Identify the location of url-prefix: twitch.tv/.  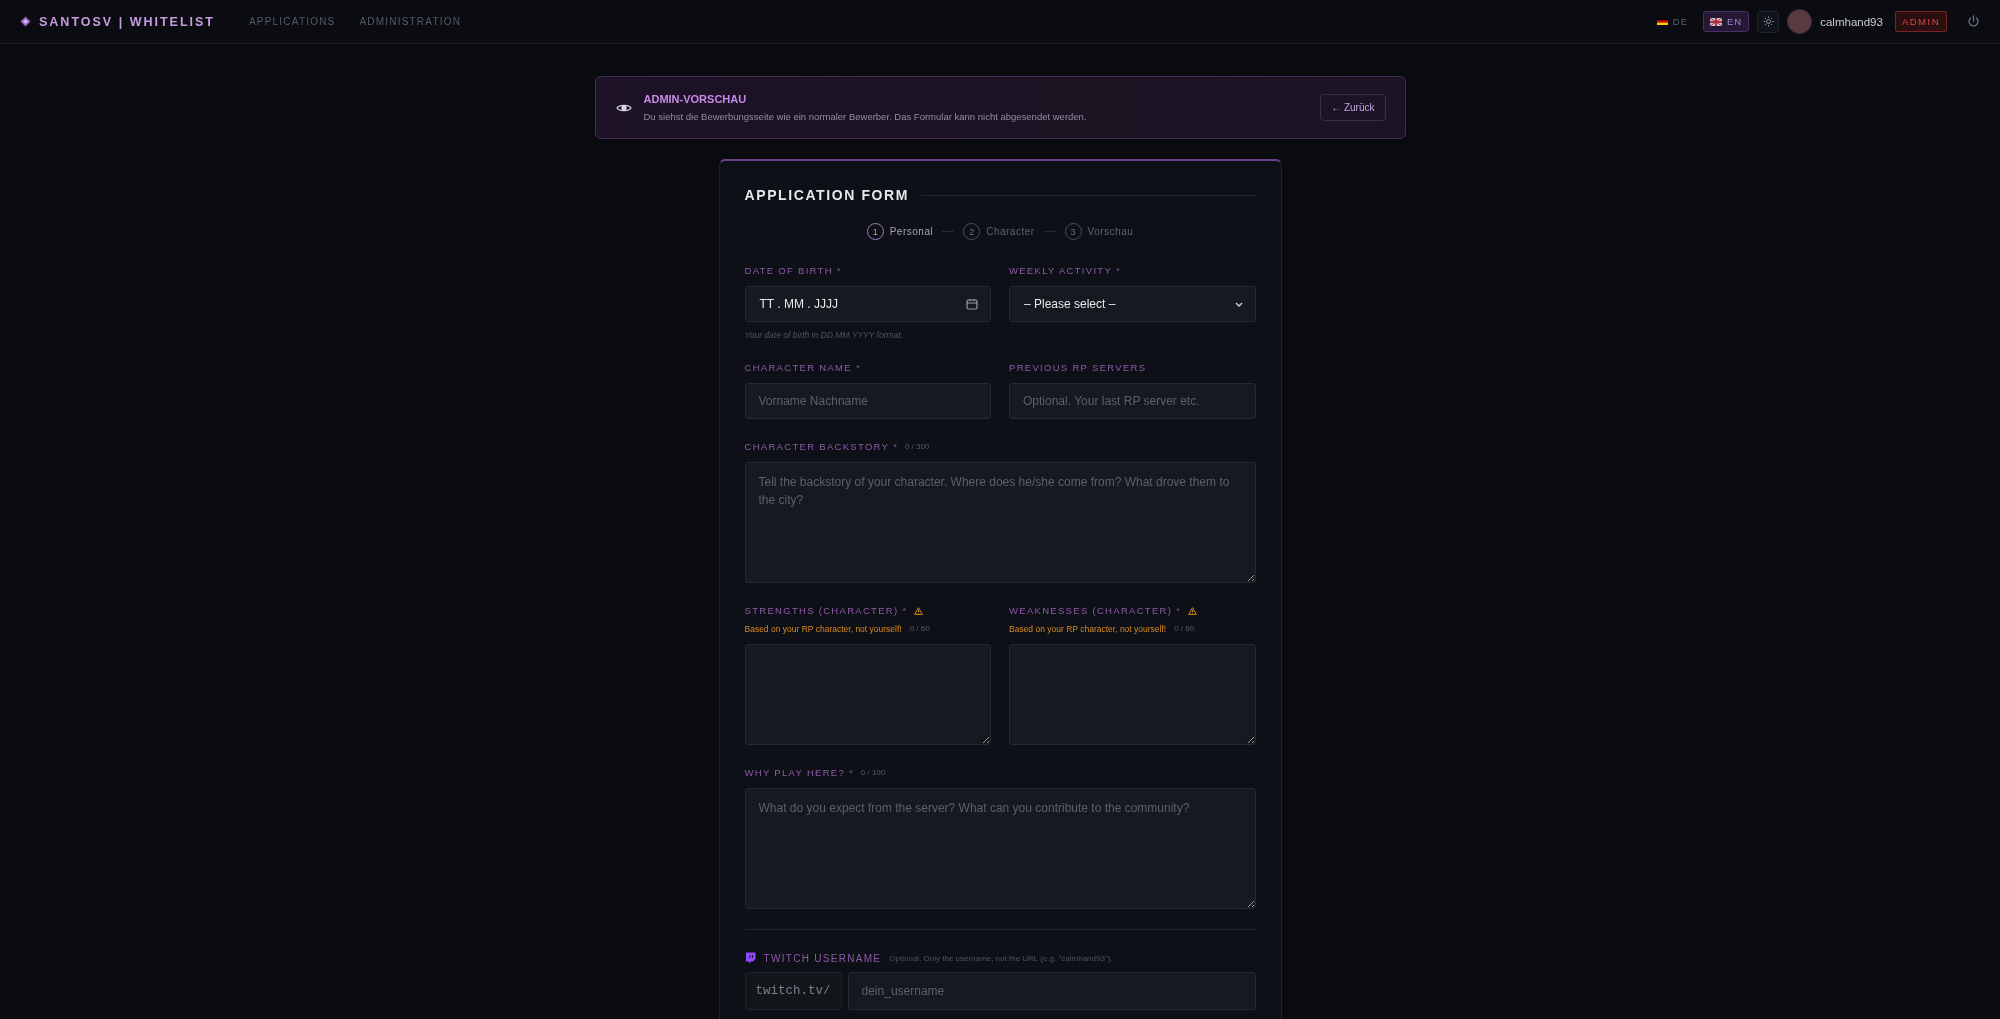
(793, 991).